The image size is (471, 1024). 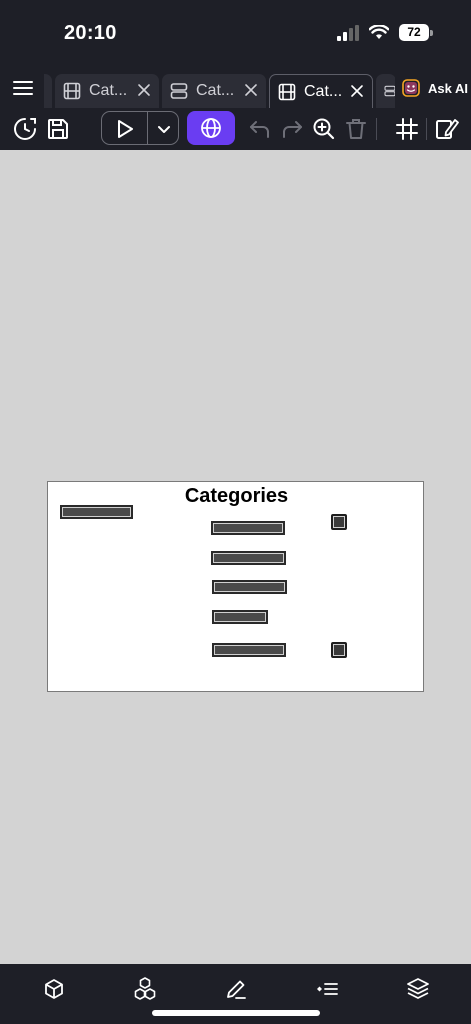 I want to click on toolbar, so click(x=235, y=129).